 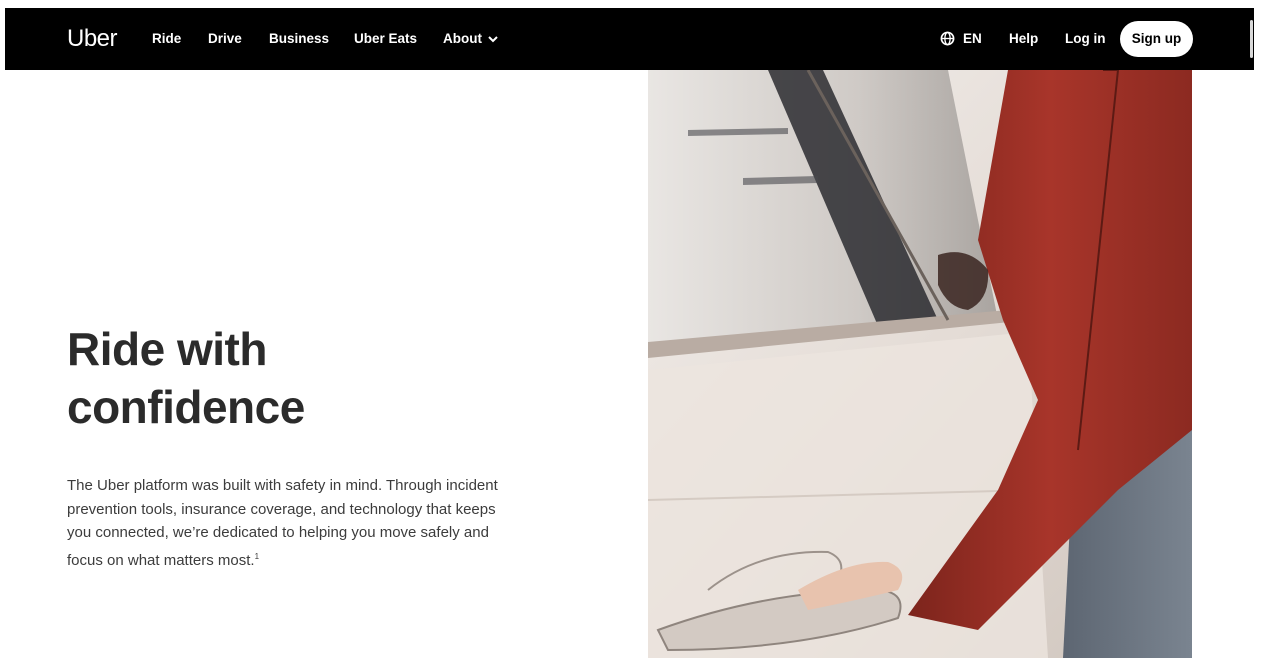 What do you see at coordinates (292, 378) in the screenshot?
I see `hero-title: Ride with confidence` at bounding box center [292, 378].